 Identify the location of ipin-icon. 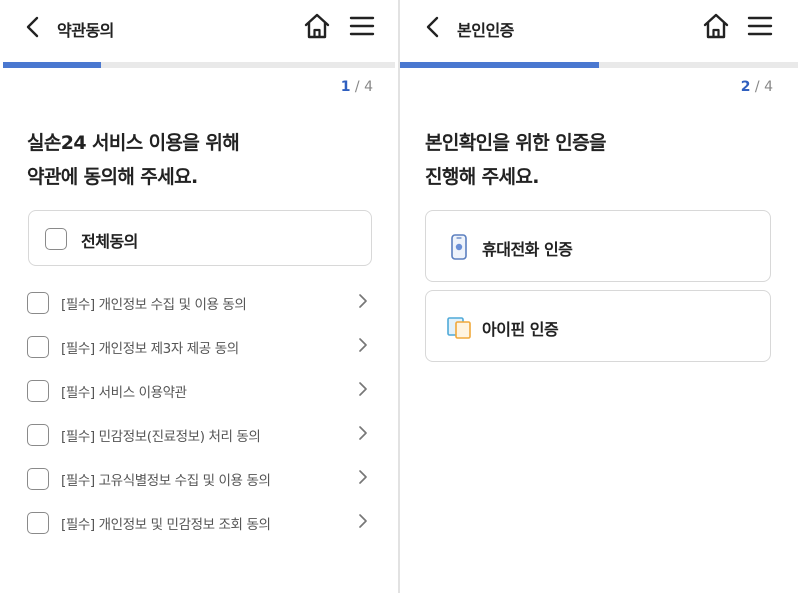
(459, 328).